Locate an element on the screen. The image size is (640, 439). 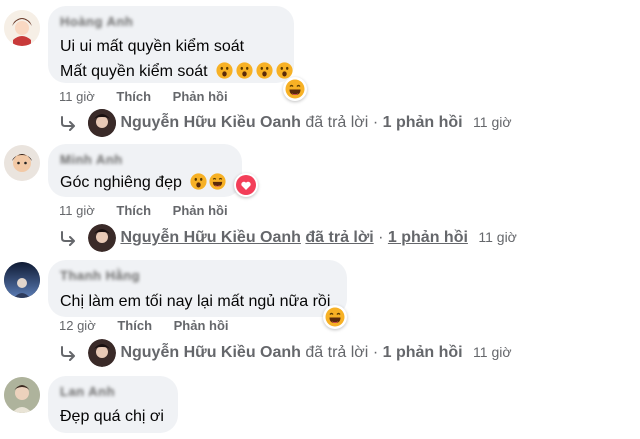
comment-text: Đẹp quá chị ơi is located at coordinates (112, 416).